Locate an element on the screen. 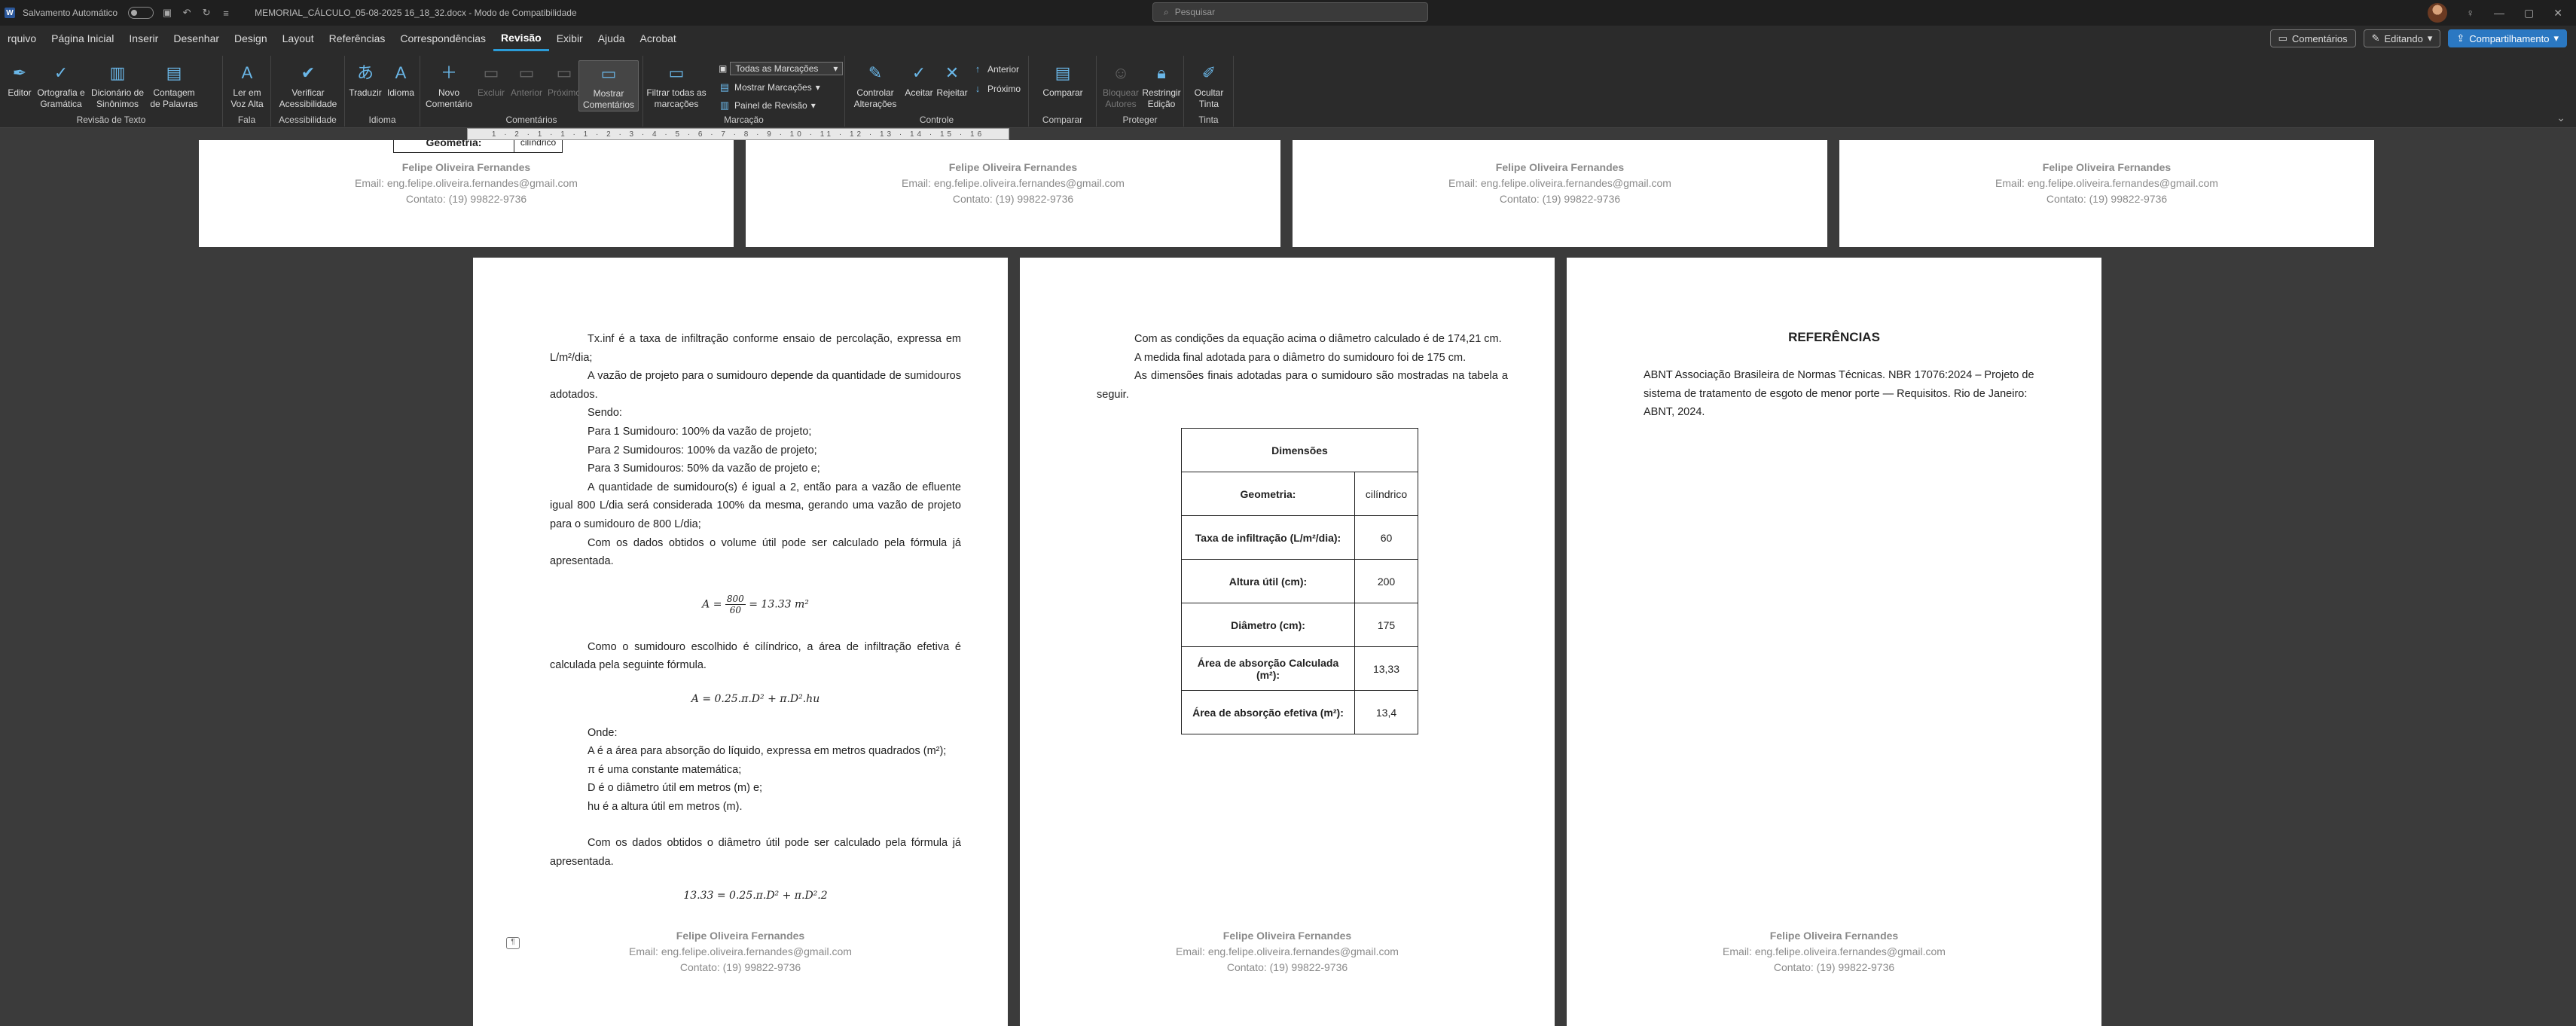  track-changes-button: ✎ Controlar Alterações is located at coordinates (875, 85).